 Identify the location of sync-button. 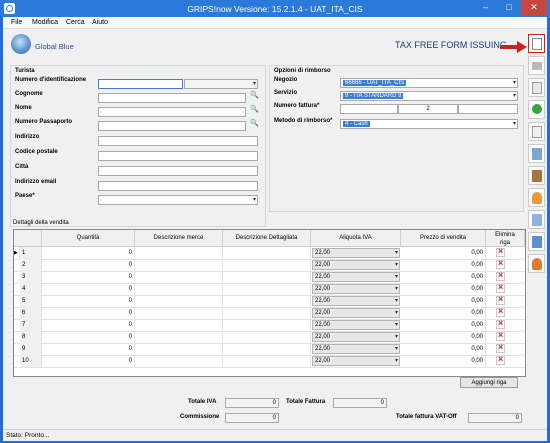
(536, 241).